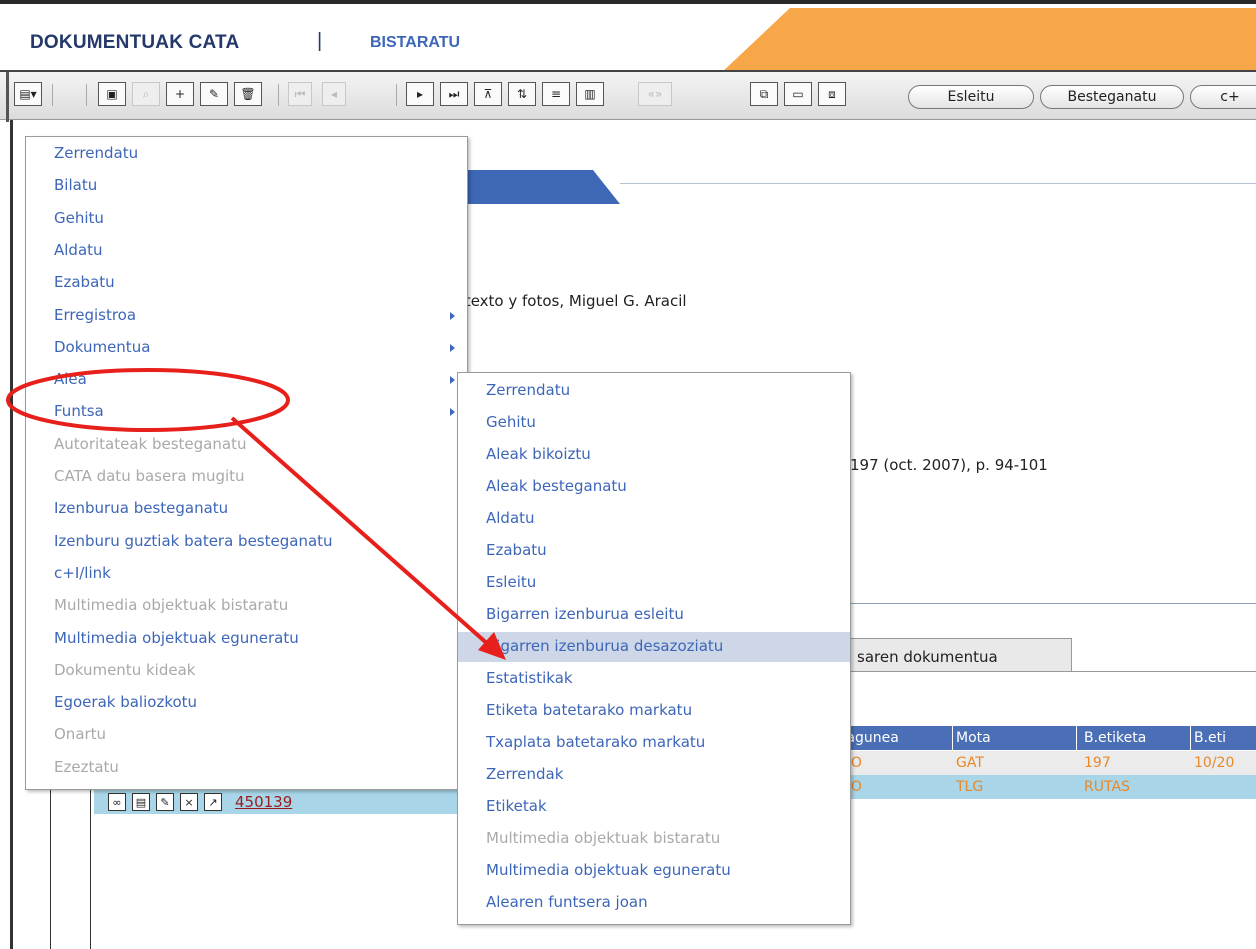 This screenshot has height=949, width=1256. What do you see at coordinates (11, 534) in the screenshot?
I see `content-frame-left` at bounding box center [11, 534].